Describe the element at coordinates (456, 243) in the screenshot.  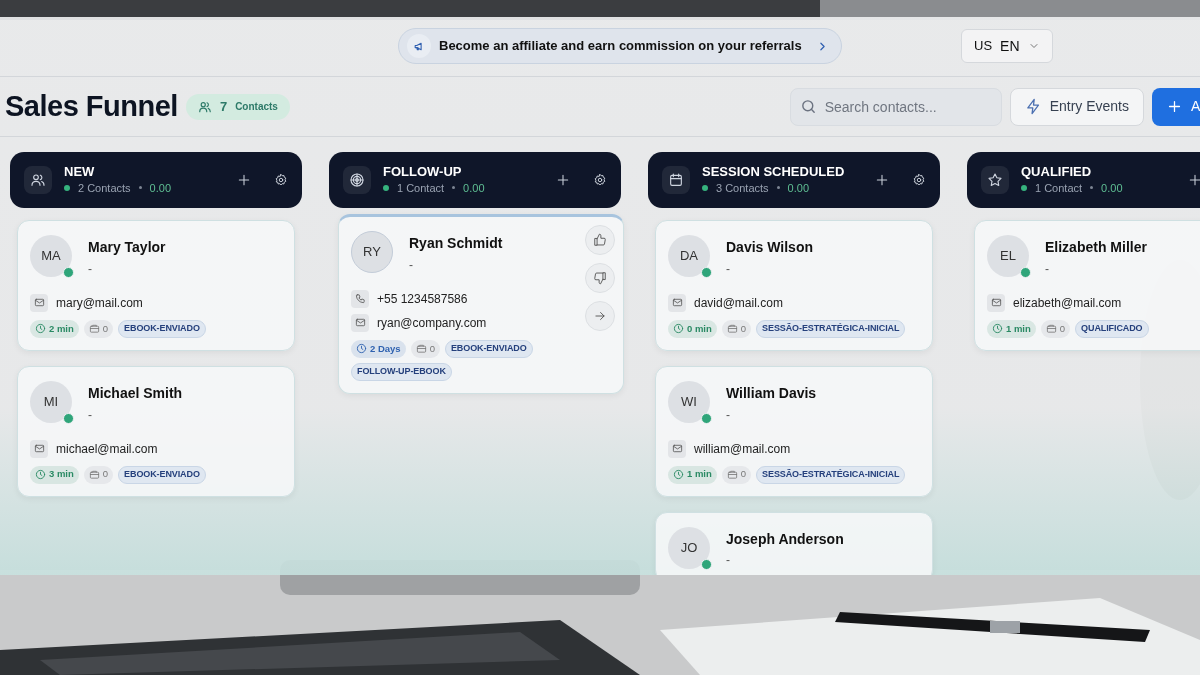
I see `contact-name: Ryan Schmidt` at that location.